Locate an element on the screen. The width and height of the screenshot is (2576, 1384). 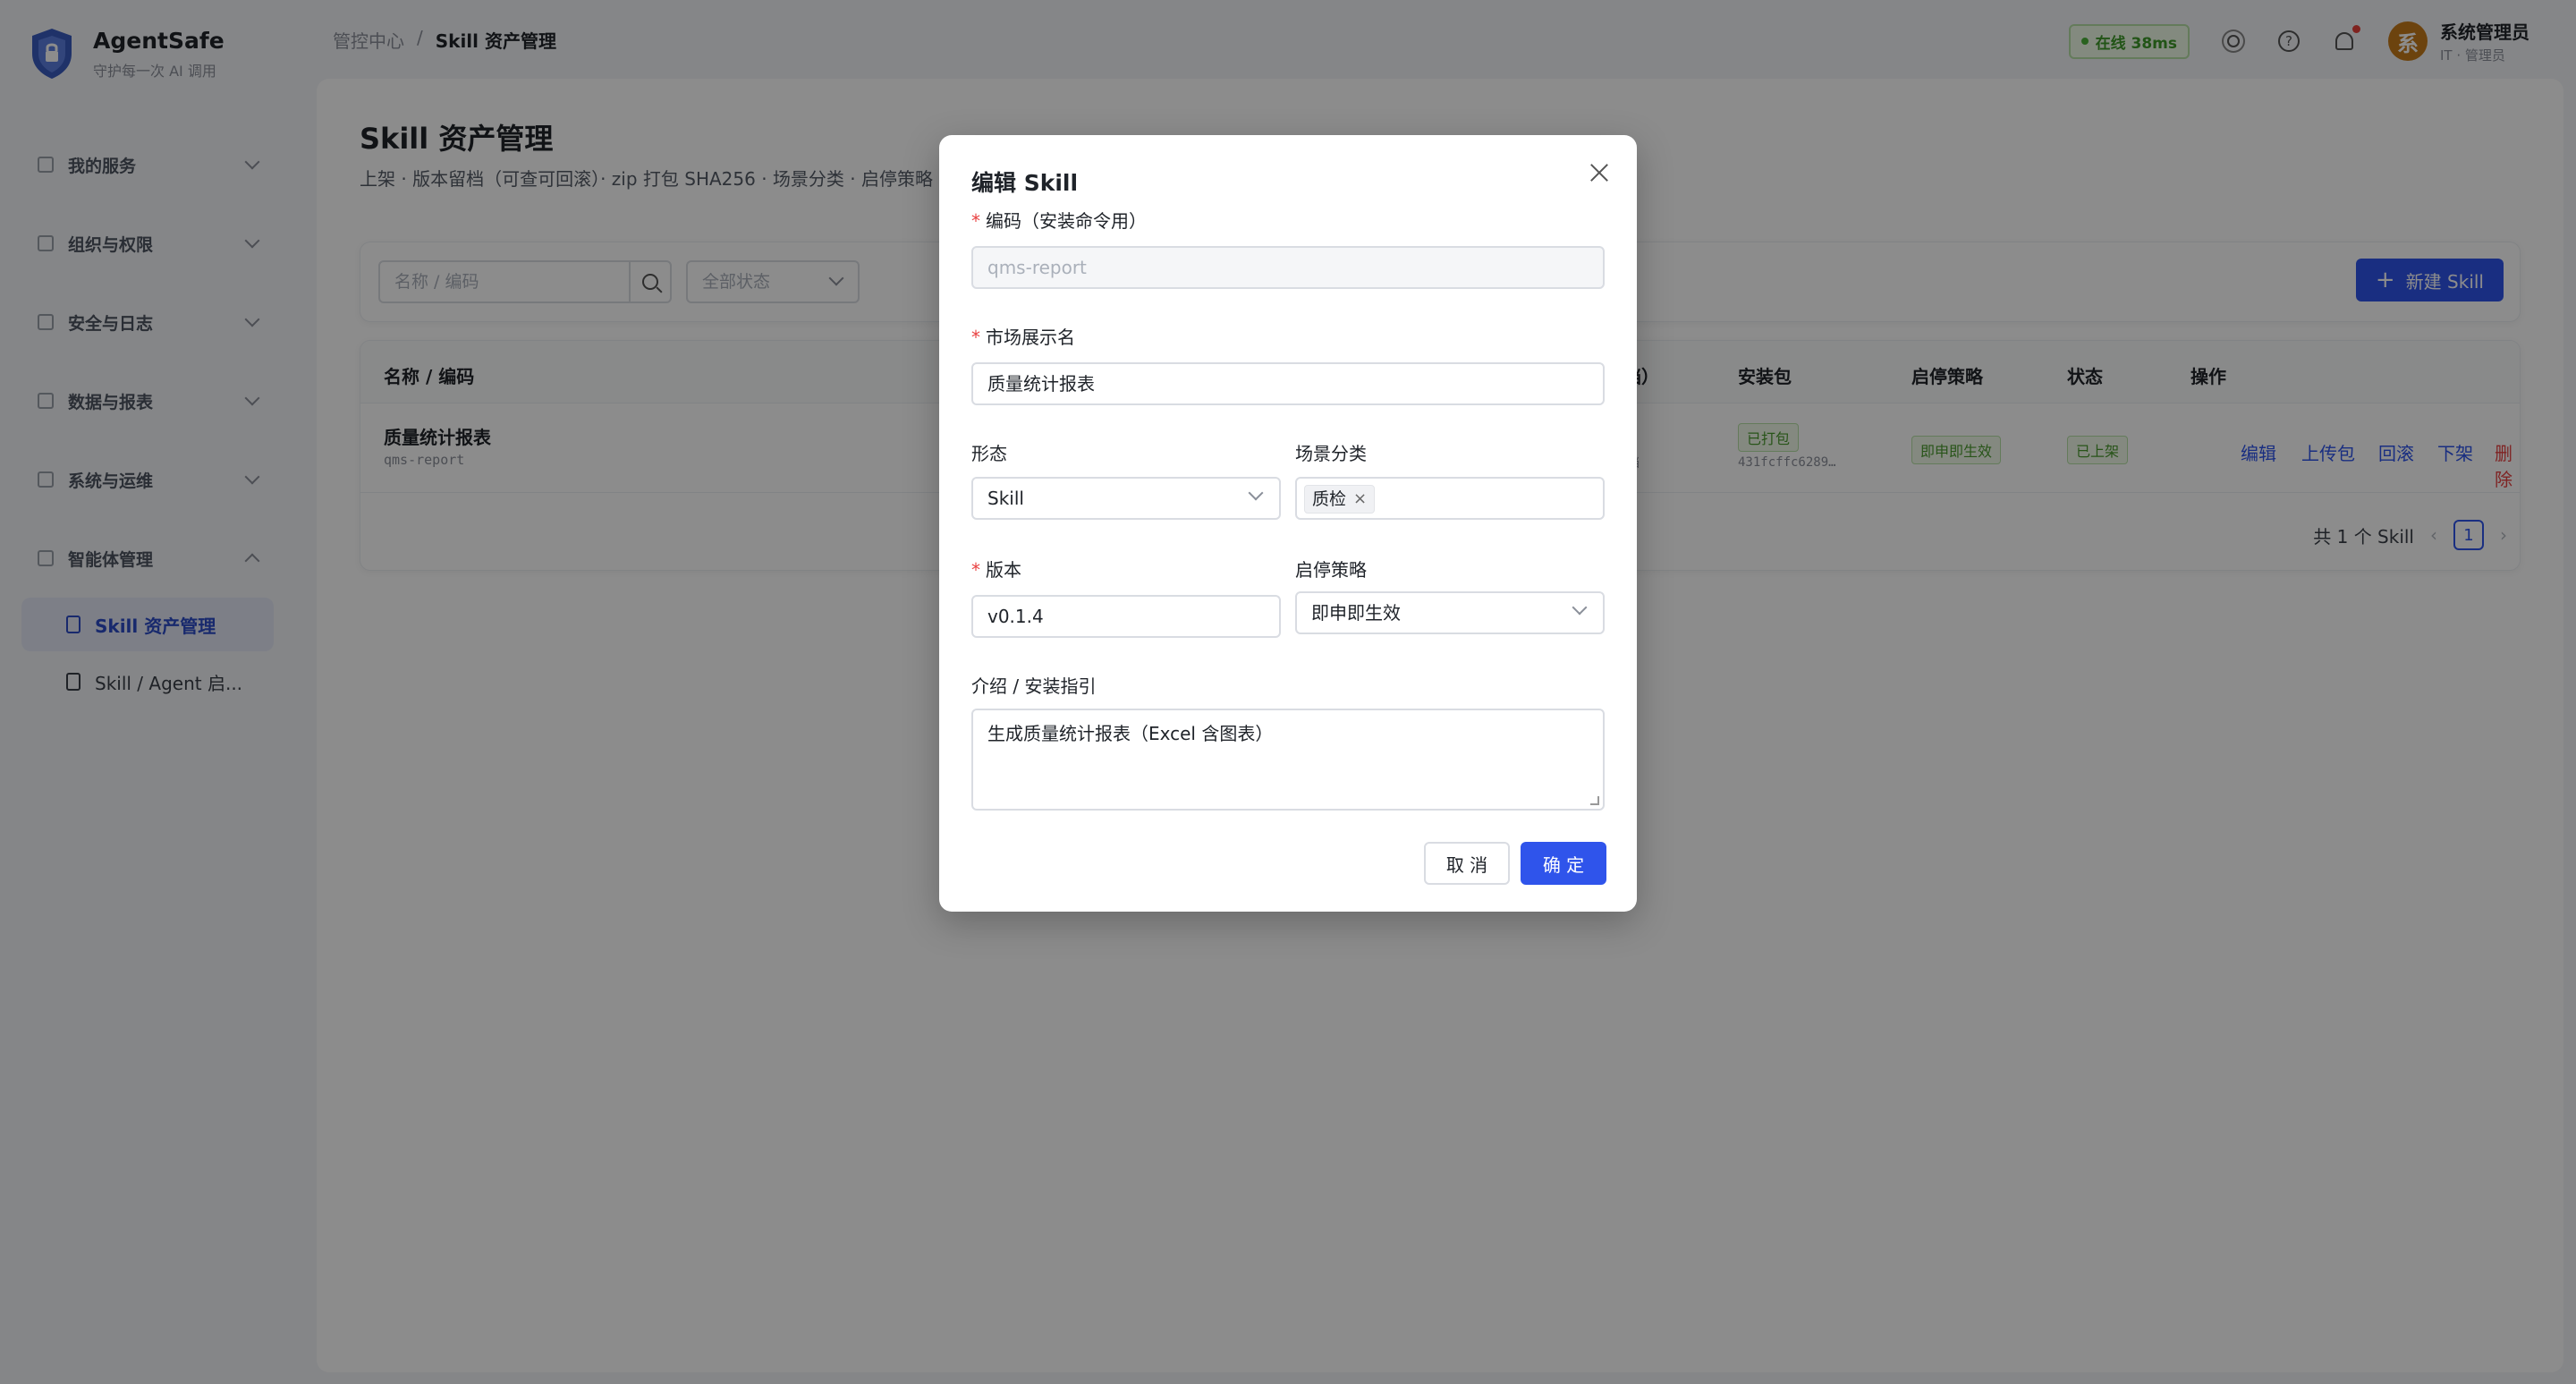
intro-label: 介绍 / 安装指引 is located at coordinates (1034, 686).